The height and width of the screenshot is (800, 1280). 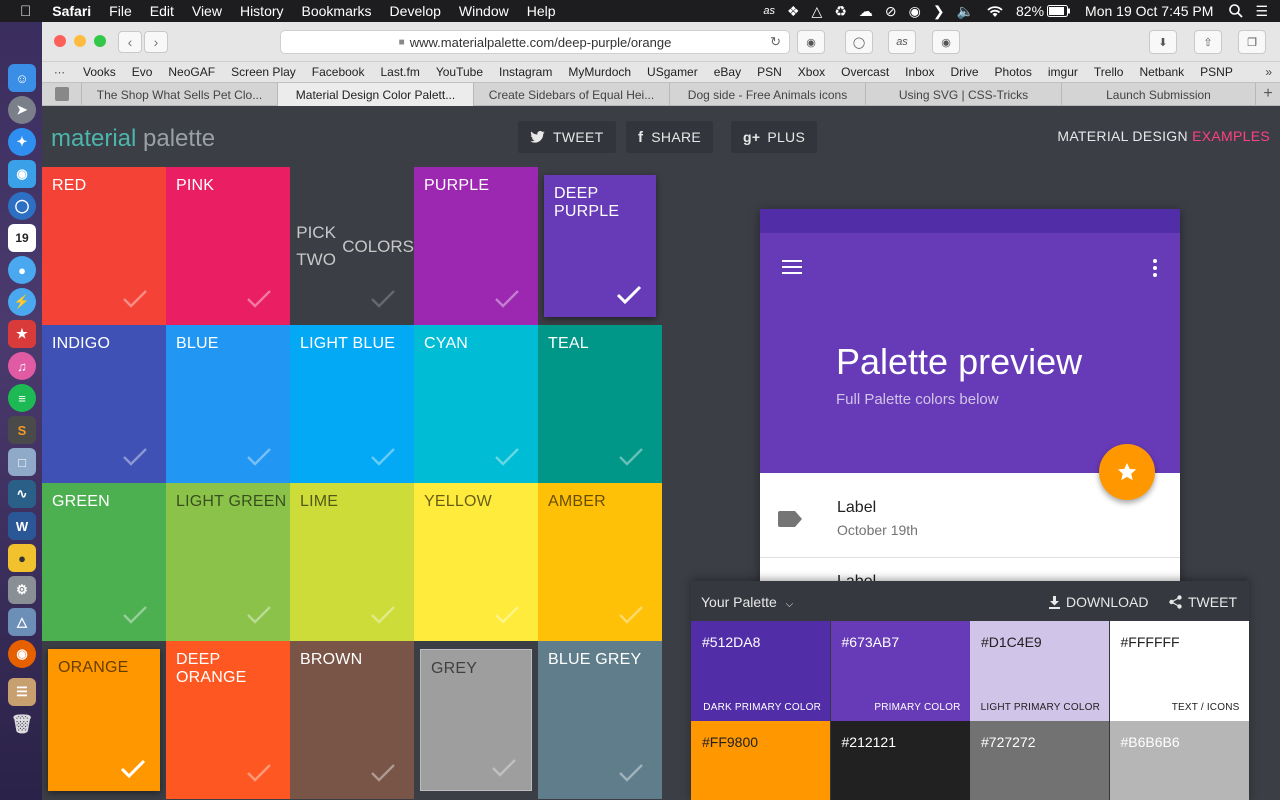 What do you see at coordinates (964, 94) in the screenshot?
I see `tab-svg-css-tricks: Using SVG | CSS-Tricks` at bounding box center [964, 94].